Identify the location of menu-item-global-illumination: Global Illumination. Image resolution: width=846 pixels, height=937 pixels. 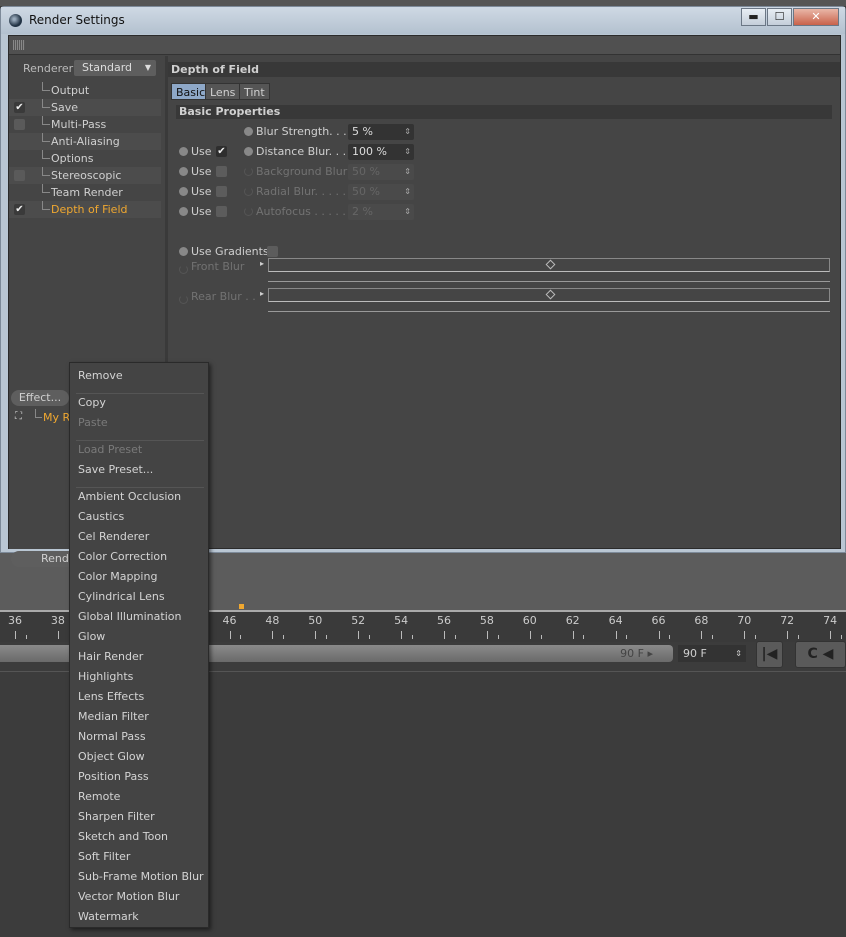
(129, 617).